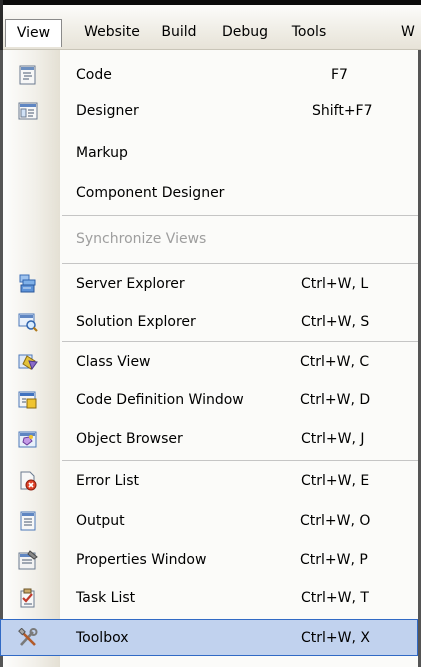 Image resolution: width=421 pixels, height=667 pixels. What do you see at coordinates (209, 598) in the screenshot?
I see `menu-item-task-list: Task List Ctrl+W, T` at bounding box center [209, 598].